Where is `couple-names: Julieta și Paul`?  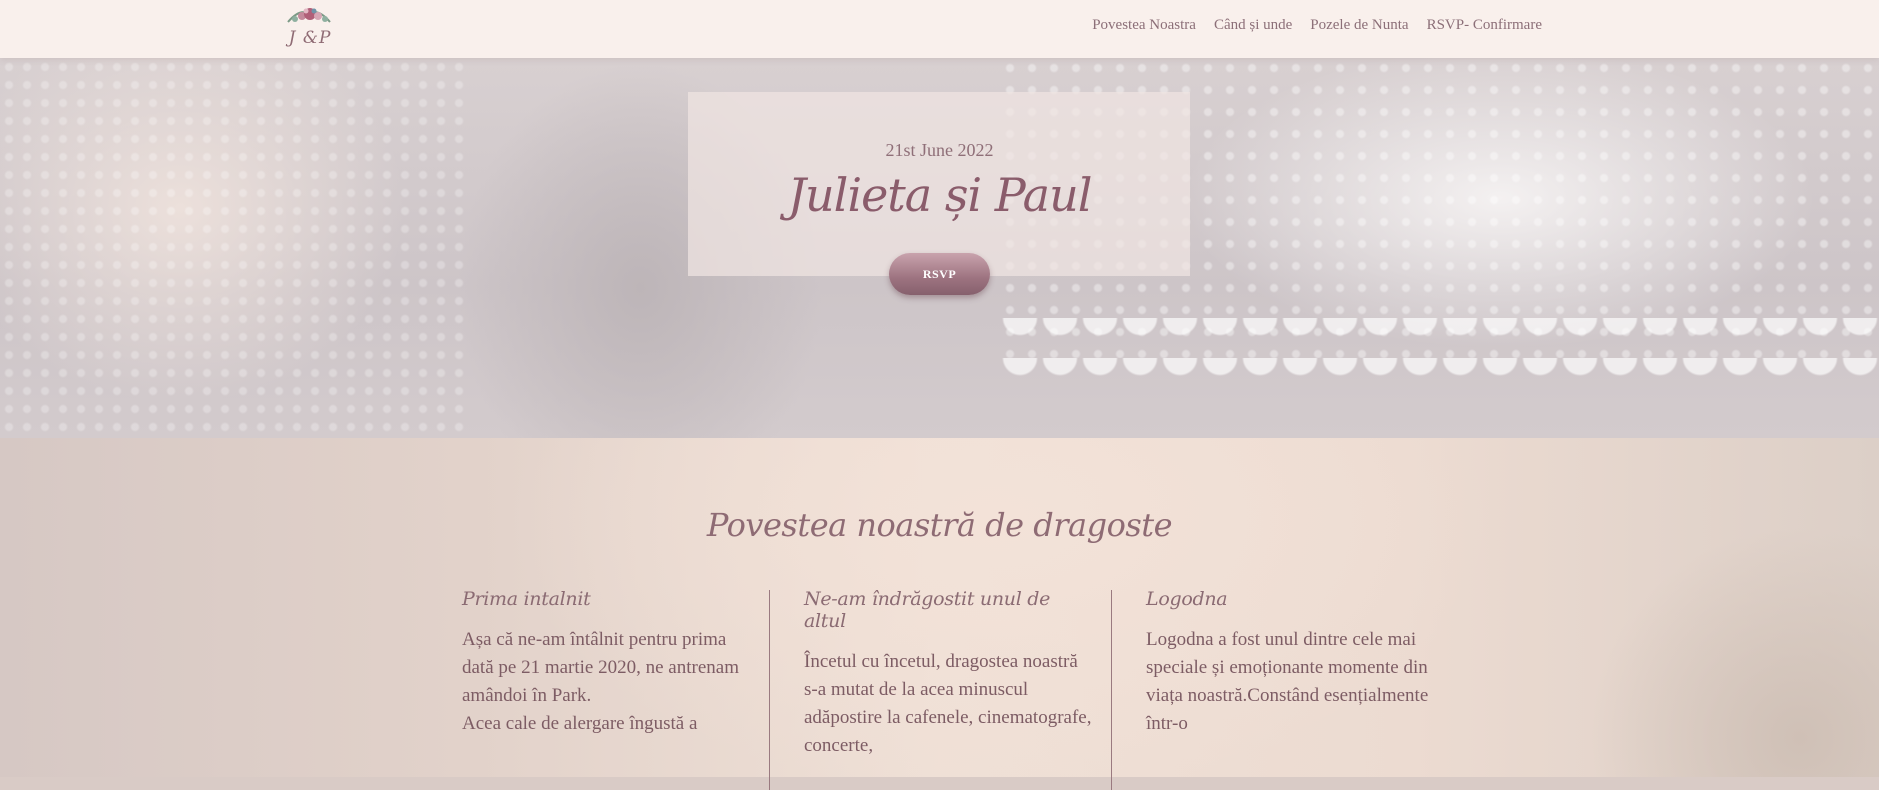 couple-names: Julieta și Paul is located at coordinates (940, 195).